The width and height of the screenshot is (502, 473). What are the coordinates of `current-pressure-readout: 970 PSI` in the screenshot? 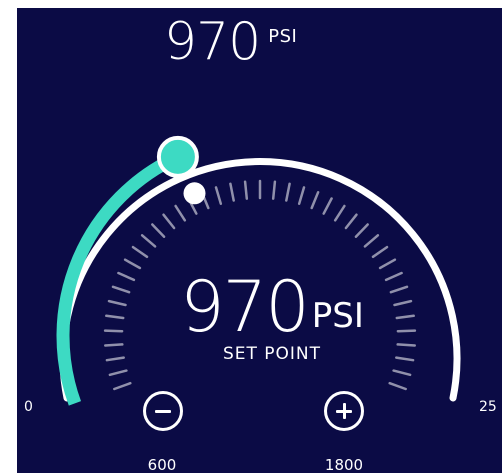 It's located at (230, 42).